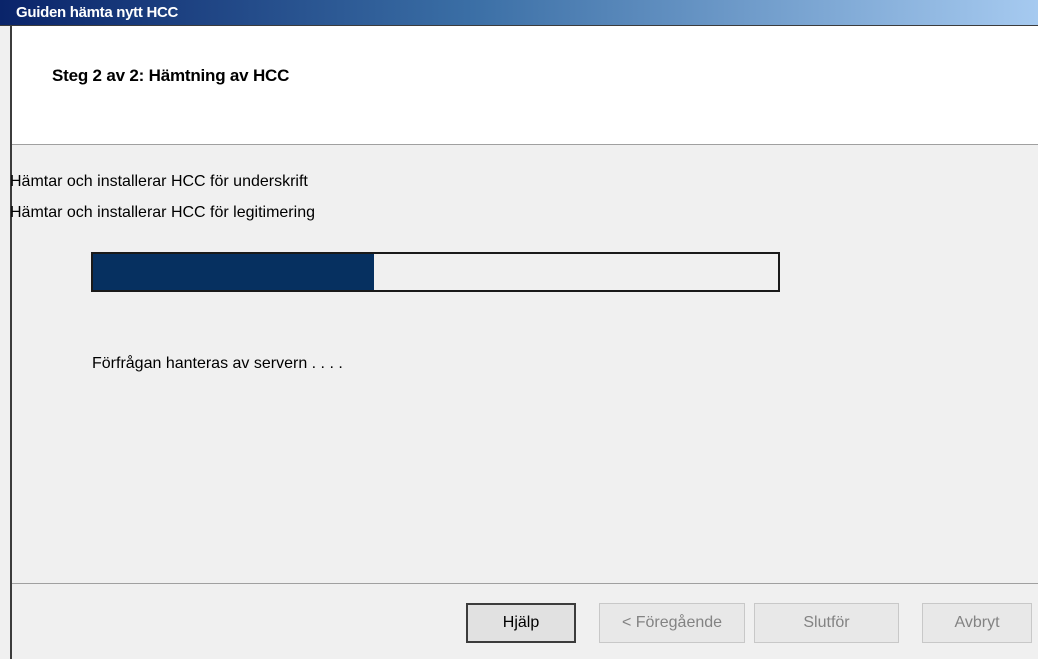 The image size is (1038, 659). What do you see at coordinates (435, 272) in the screenshot?
I see `progress-bar` at bounding box center [435, 272].